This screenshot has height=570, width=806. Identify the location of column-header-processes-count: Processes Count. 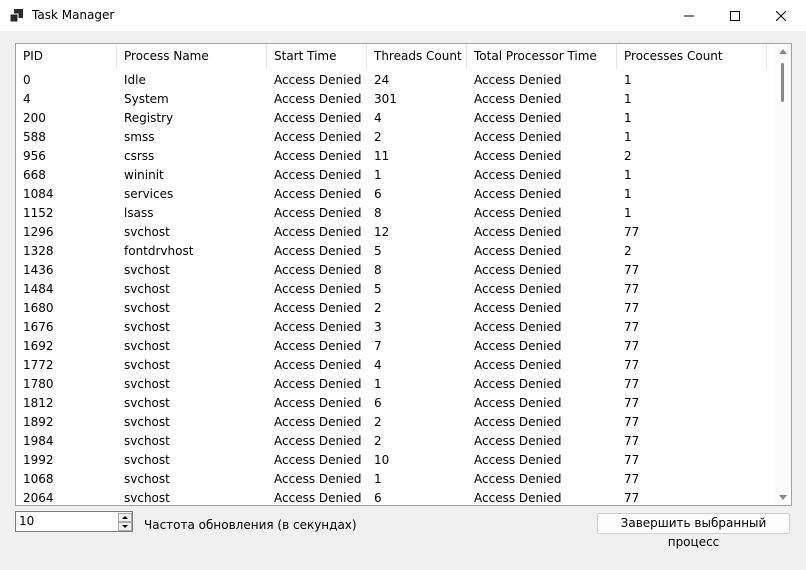
(692, 56).